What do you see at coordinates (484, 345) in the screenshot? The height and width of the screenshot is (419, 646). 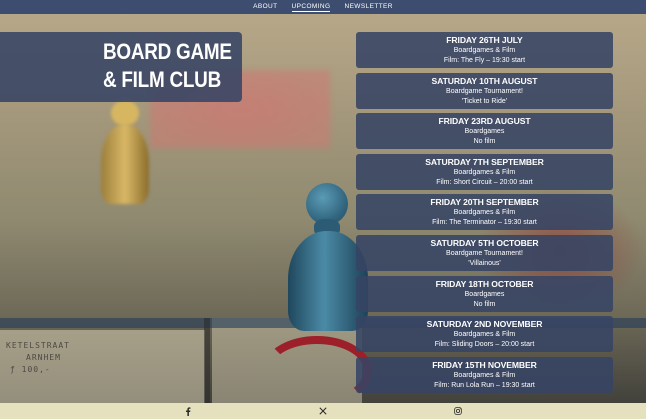 I see `event-detail: Film: Sliding Doors – 20:00 start` at bounding box center [484, 345].